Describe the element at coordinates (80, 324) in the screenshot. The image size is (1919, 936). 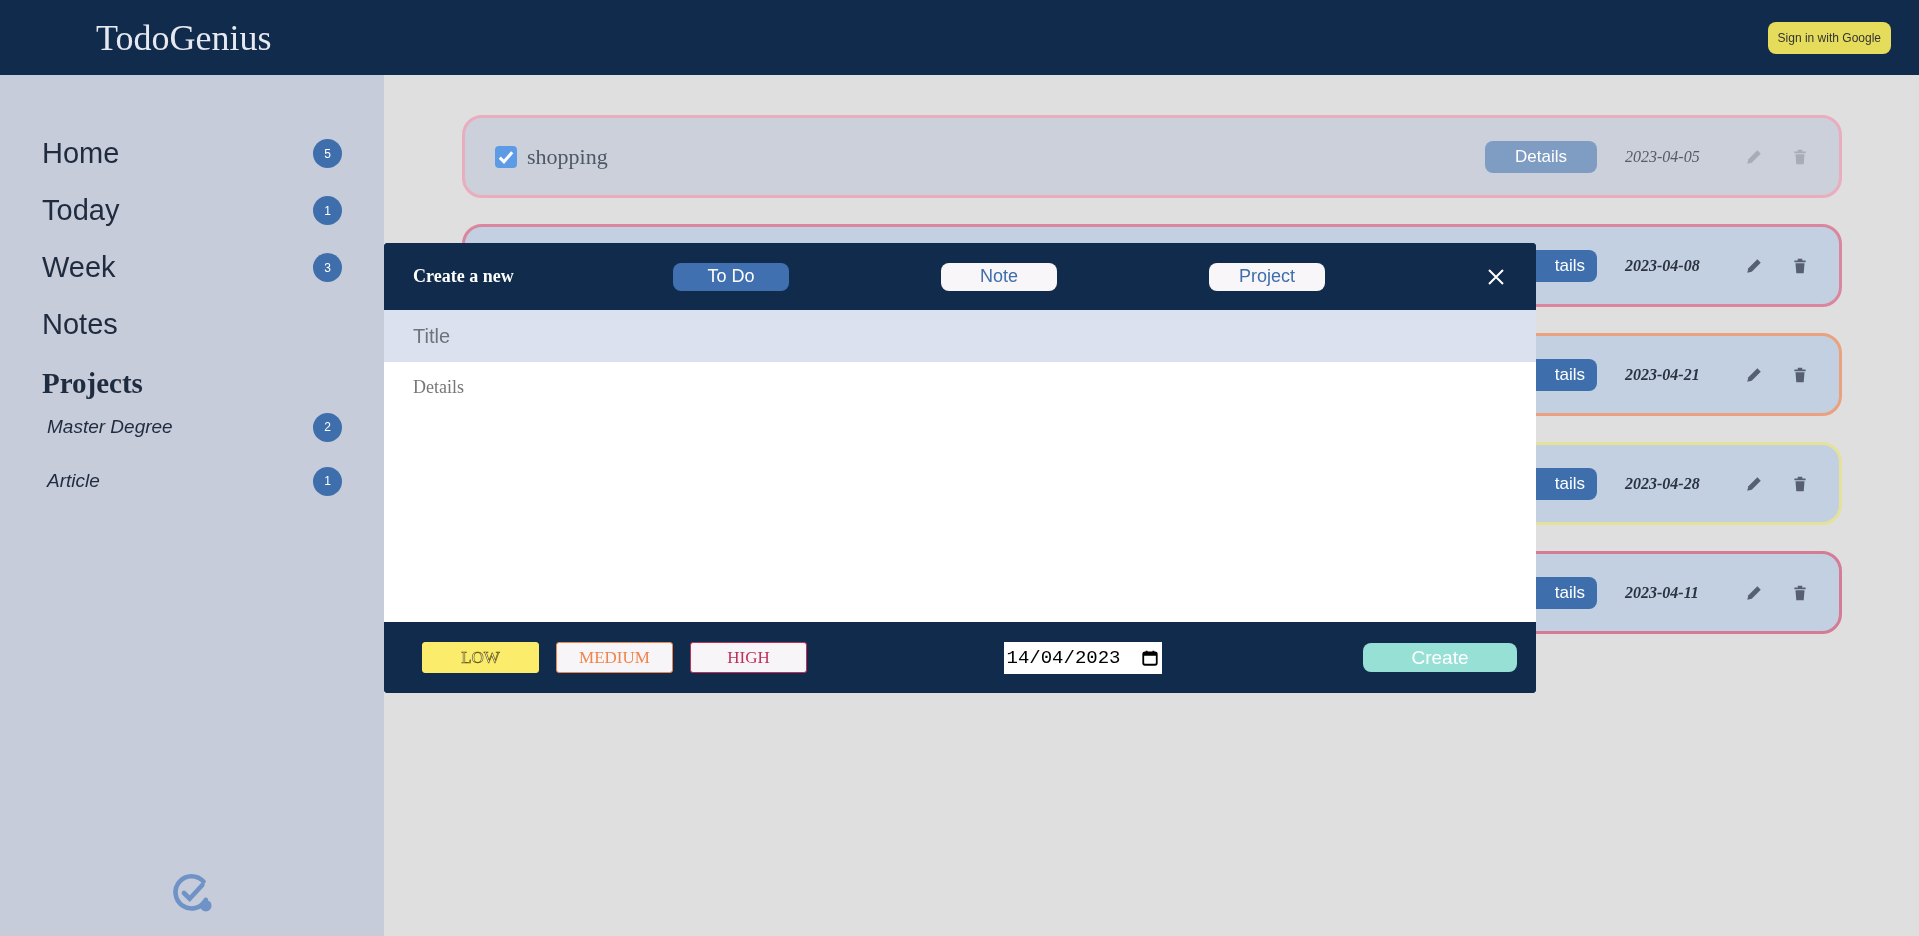
I see `nav-item: Notes` at that location.